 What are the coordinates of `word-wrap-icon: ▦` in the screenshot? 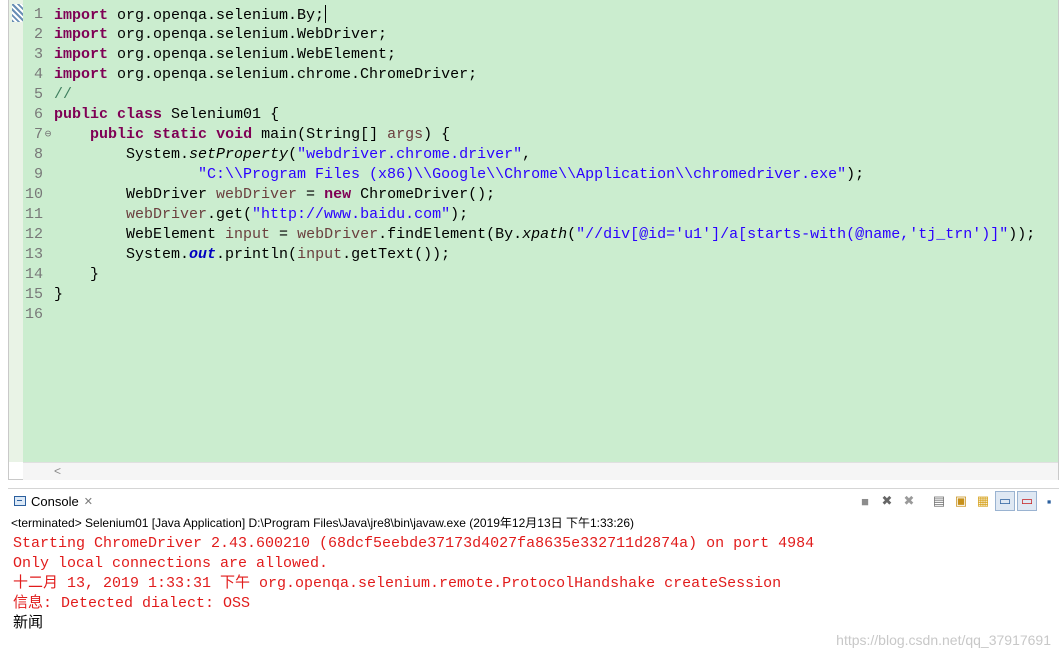 It's located at (983, 501).